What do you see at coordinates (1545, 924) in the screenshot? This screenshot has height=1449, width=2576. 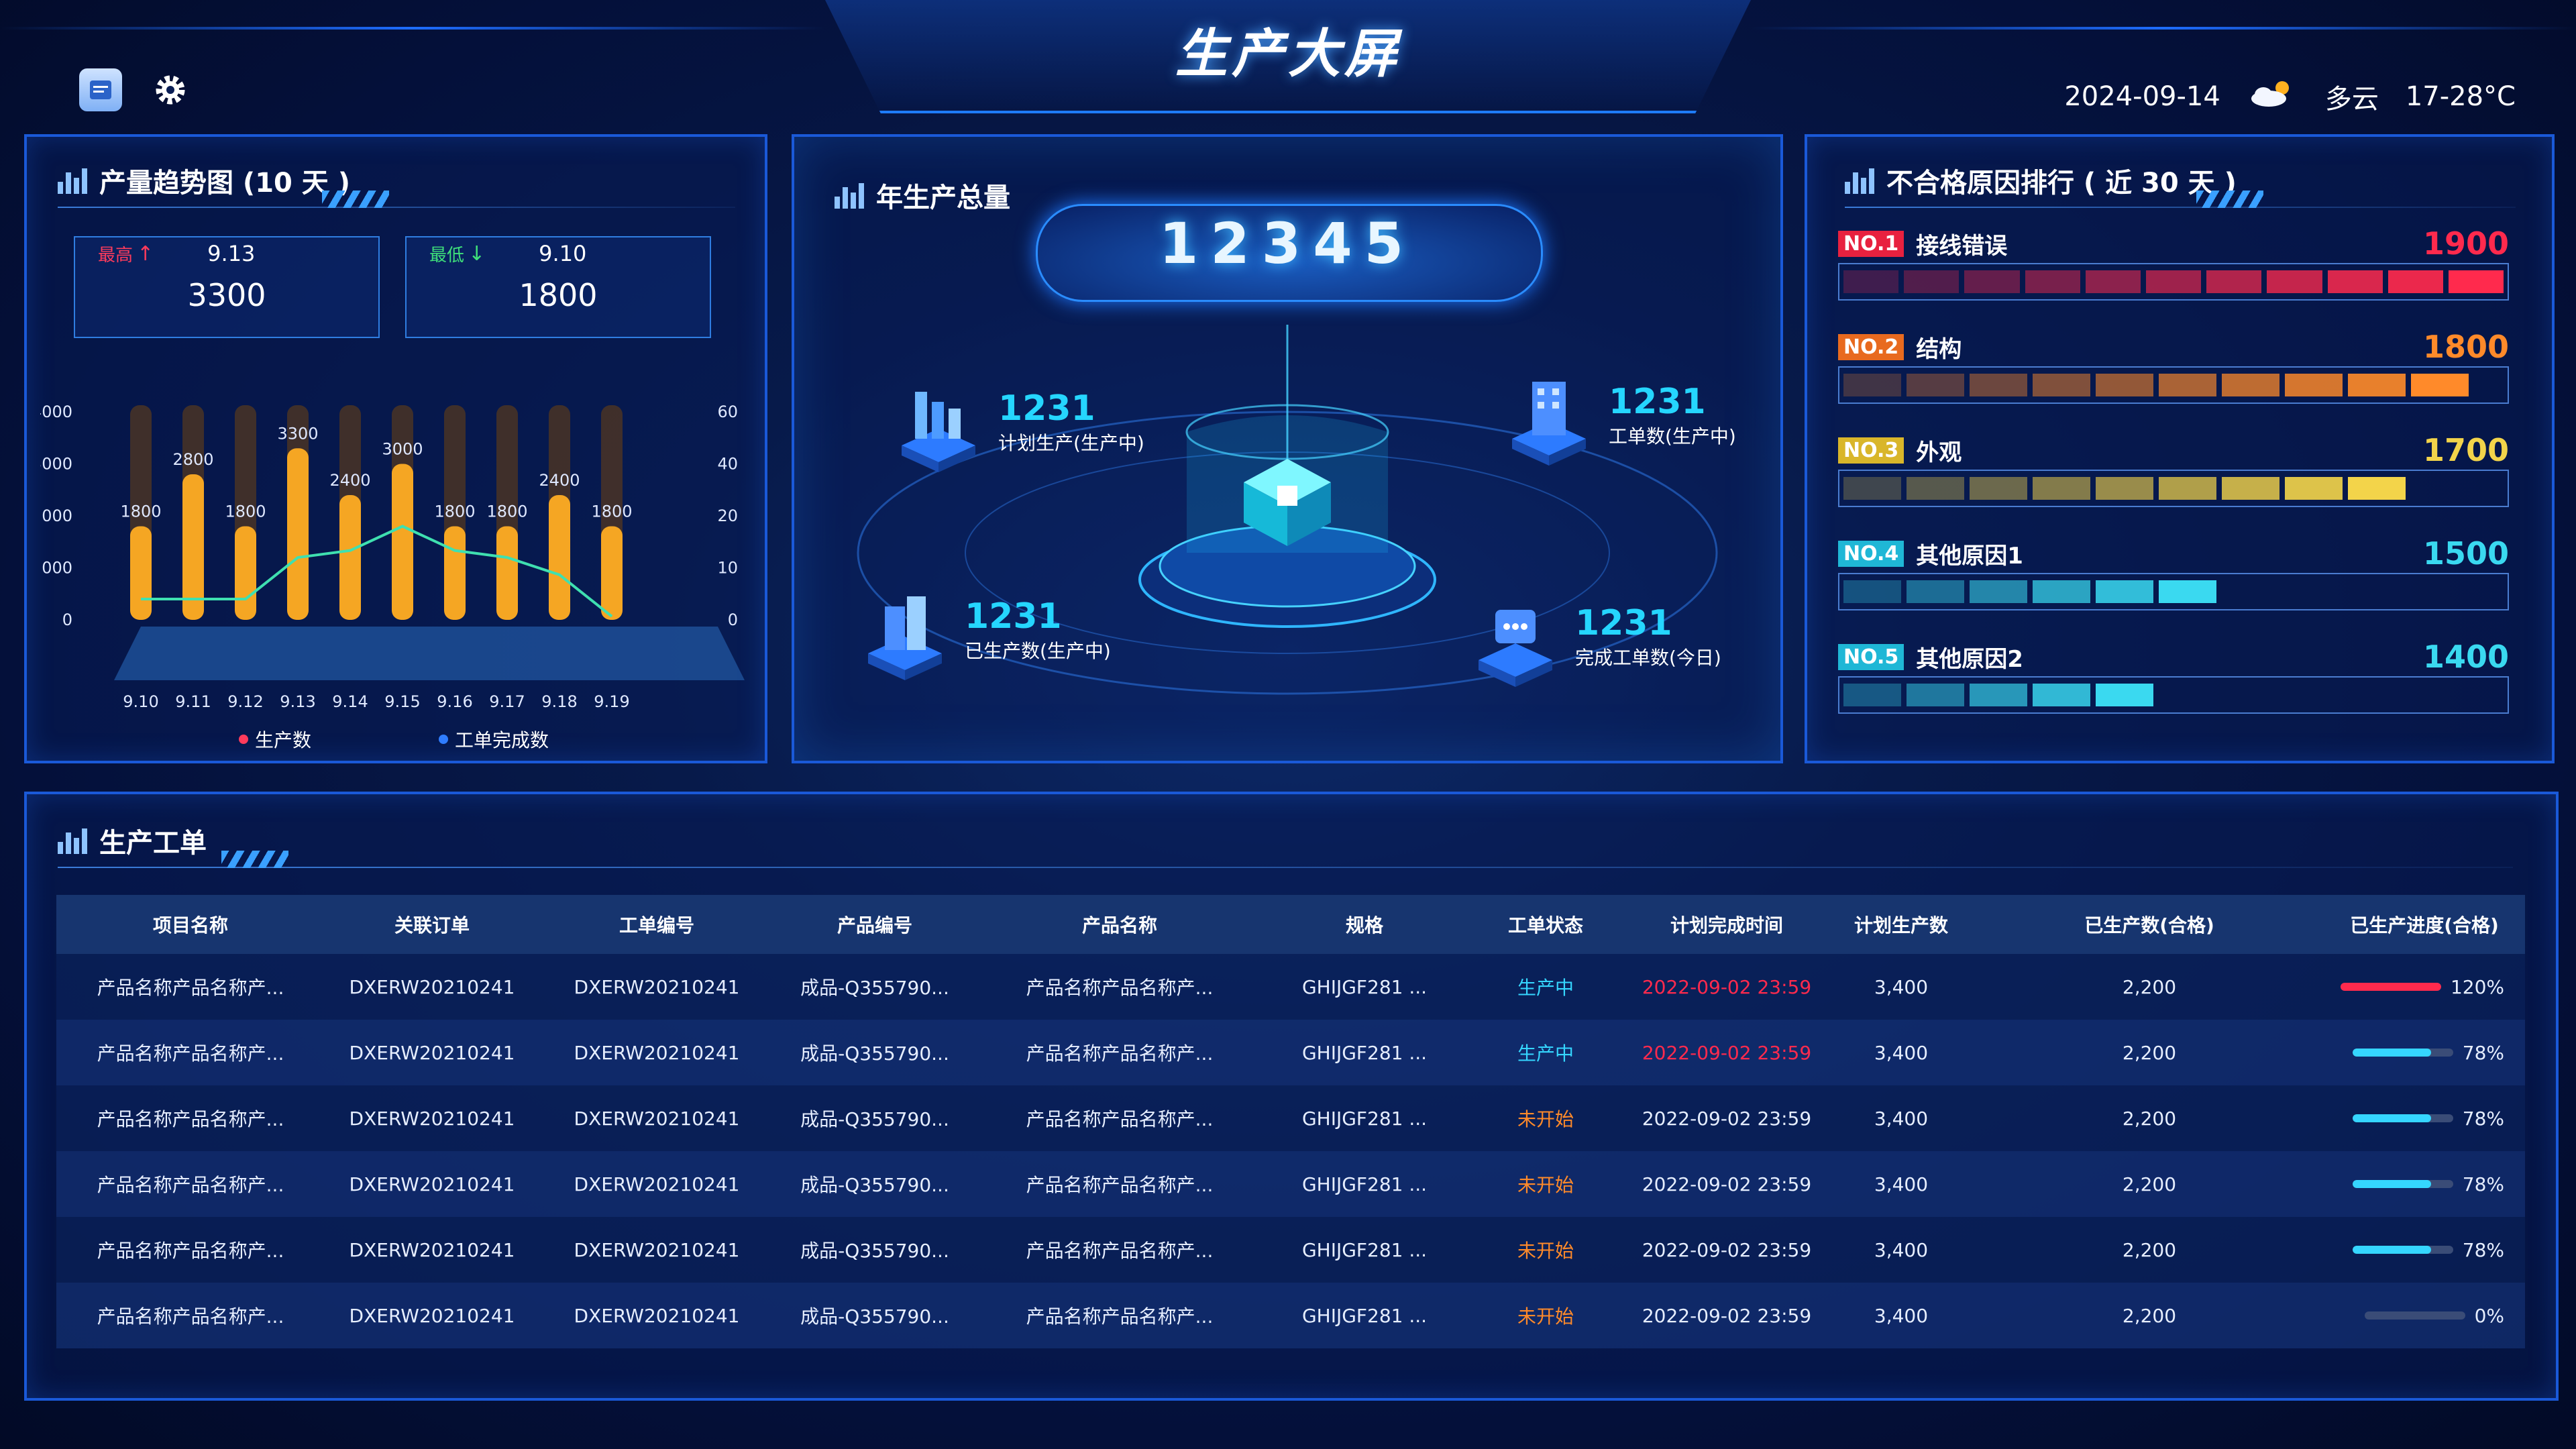 I see `column-header: 工单状态` at bounding box center [1545, 924].